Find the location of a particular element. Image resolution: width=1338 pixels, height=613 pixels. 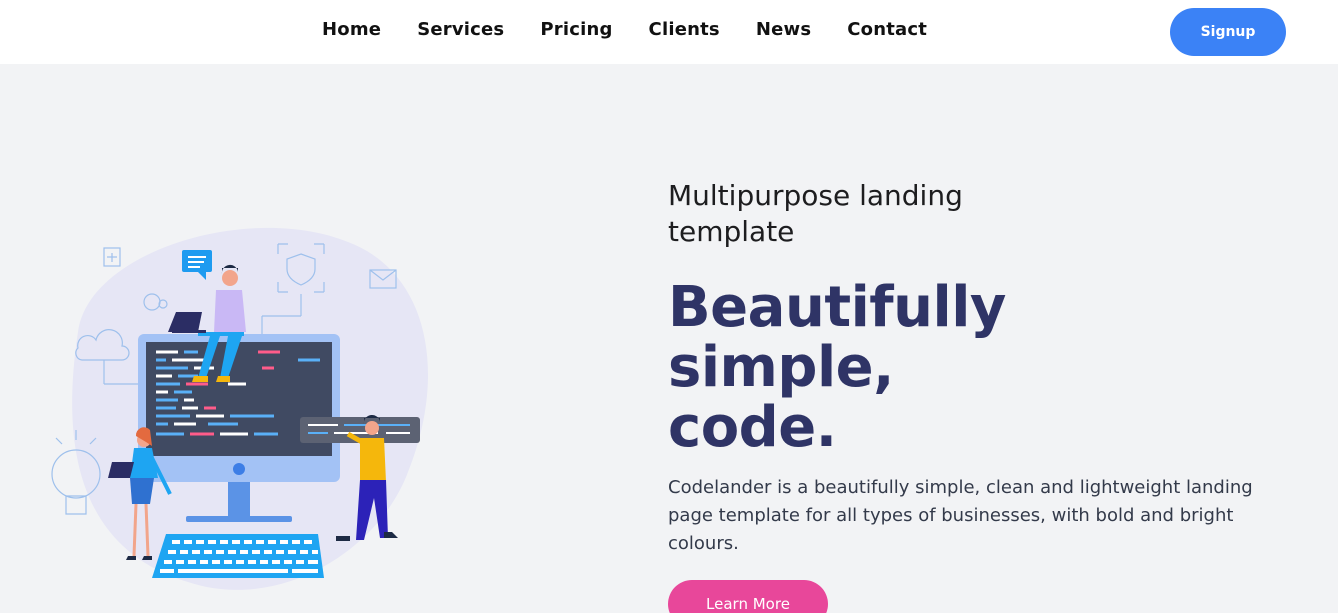

hero-eyebrow: Multipurpose landing template is located at coordinates (815, 213).